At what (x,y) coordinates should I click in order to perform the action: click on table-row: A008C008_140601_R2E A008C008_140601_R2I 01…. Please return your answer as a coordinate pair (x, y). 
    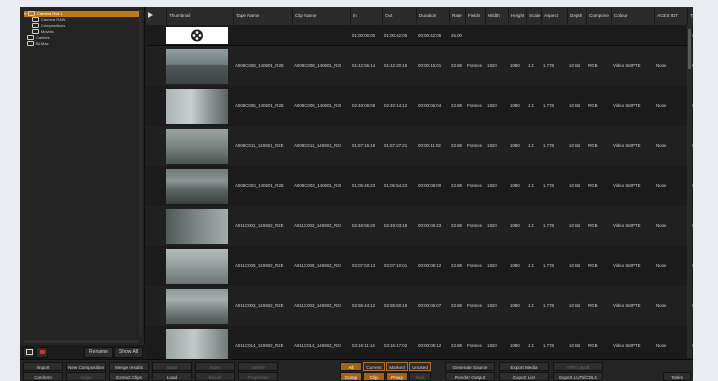
    Looking at the image, I should click on (419, 66).